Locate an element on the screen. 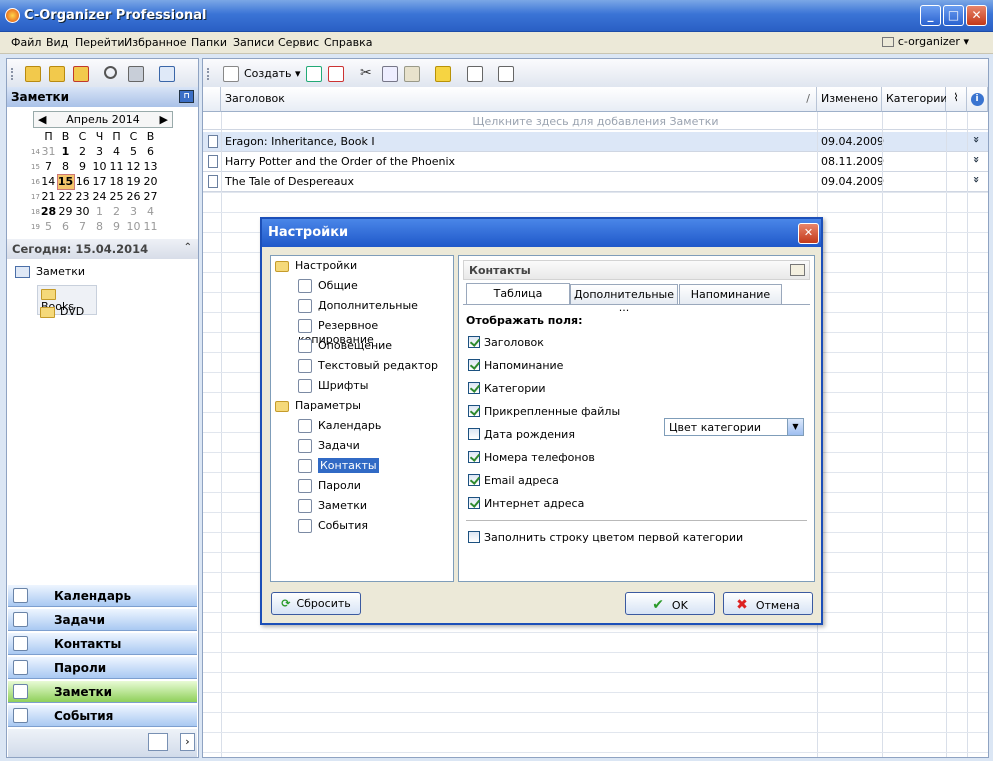 Image resolution: width=993 pixels, height=761 pixels. chevron-down-icon: ▼ is located at coordinates (795, 427).